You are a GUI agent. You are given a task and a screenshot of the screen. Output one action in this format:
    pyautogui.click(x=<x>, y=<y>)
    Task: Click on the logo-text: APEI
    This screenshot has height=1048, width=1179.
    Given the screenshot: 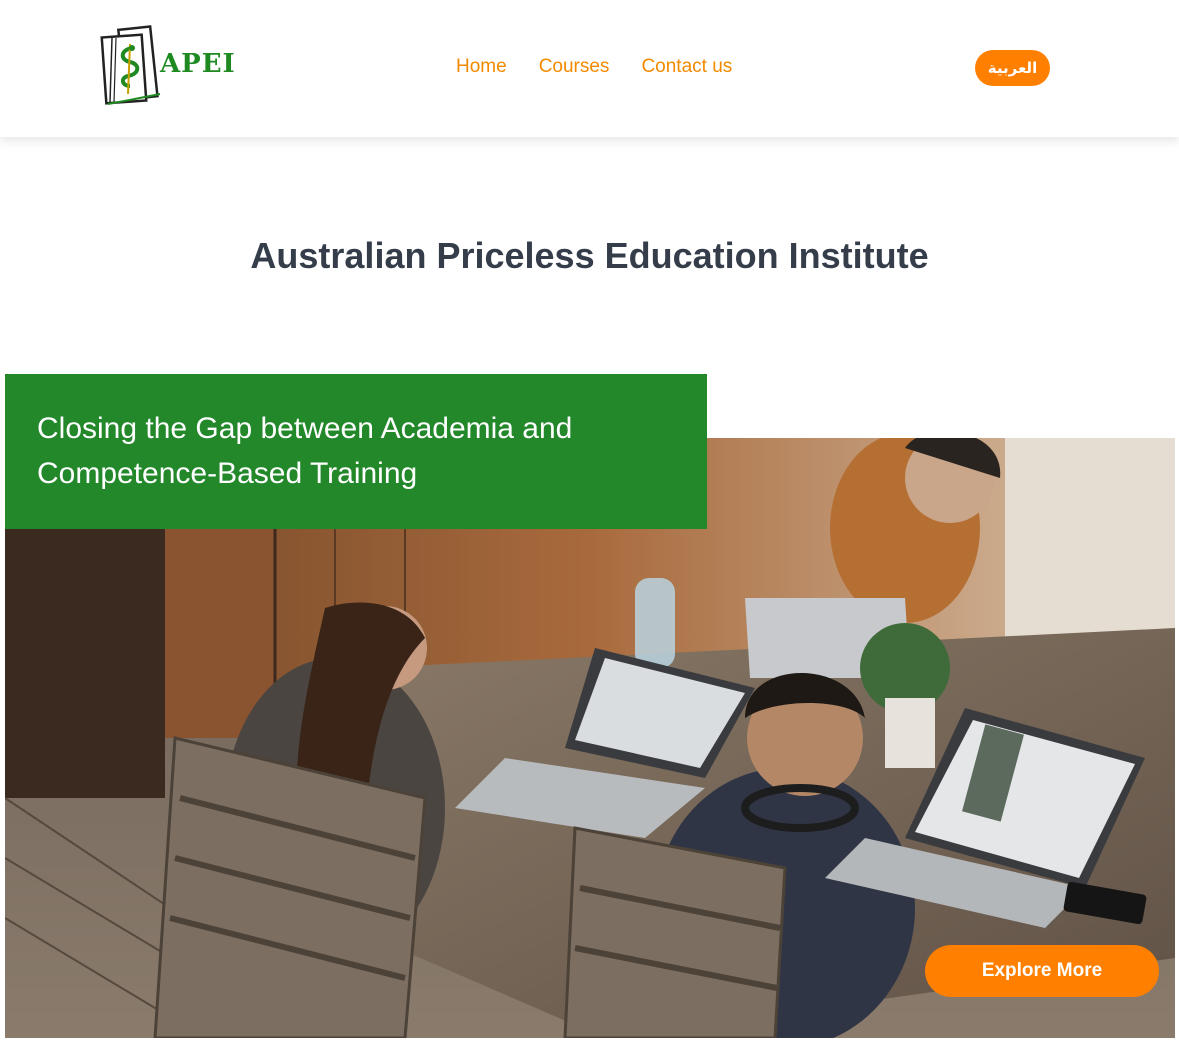 What is the action you would take?
    pyautogui.click(x=198, y=64)
    